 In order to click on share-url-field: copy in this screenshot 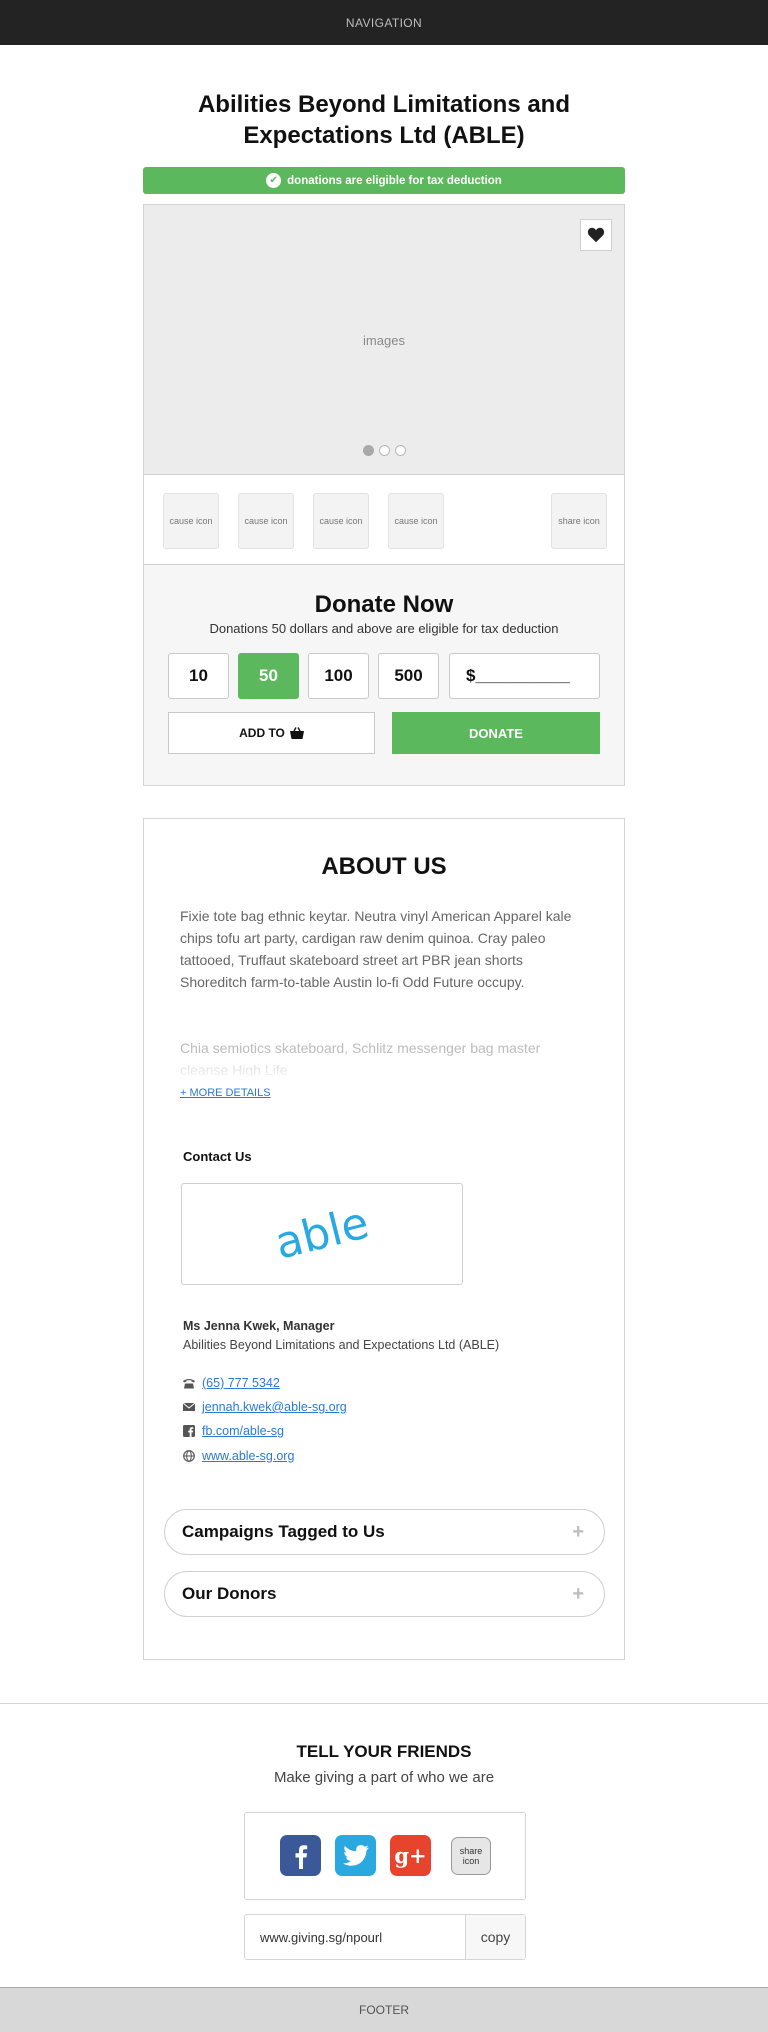, I will do `click(385, 1937)`.